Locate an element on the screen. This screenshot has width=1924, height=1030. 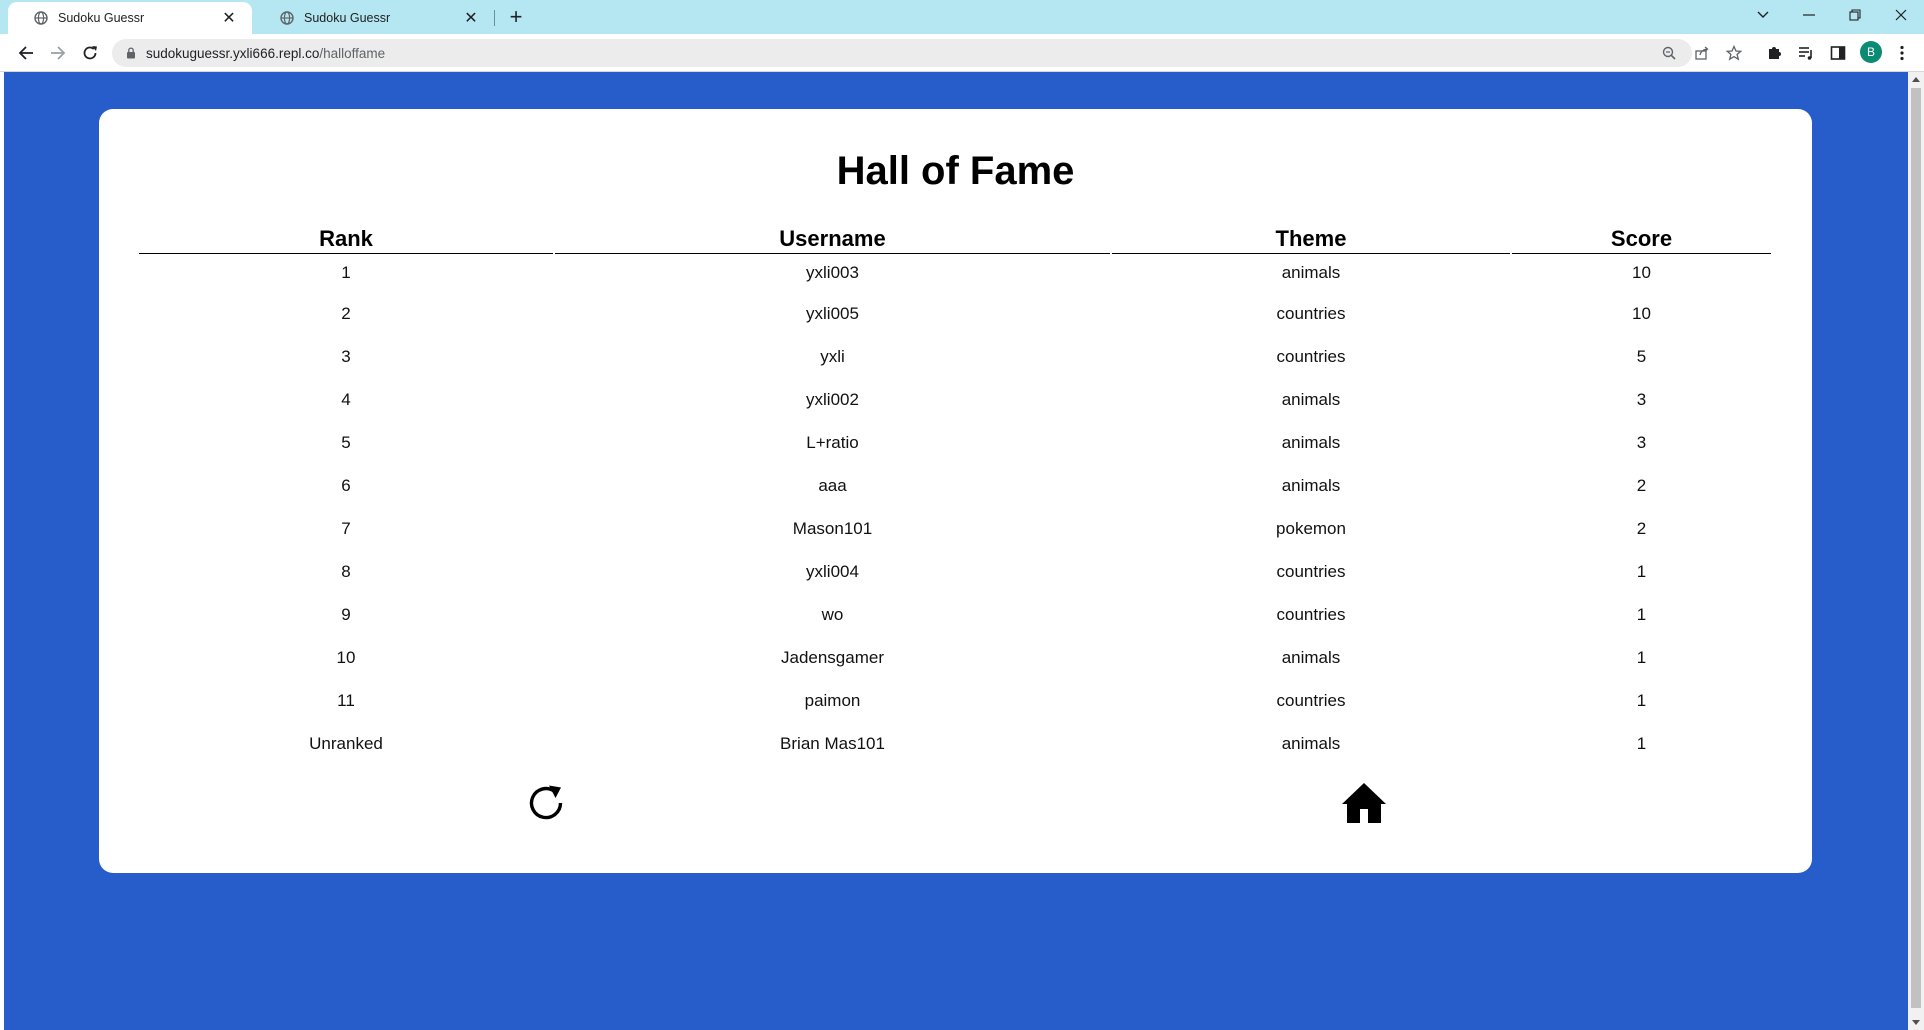
scrollbar-thumb is located at coordinates (1916, 548).